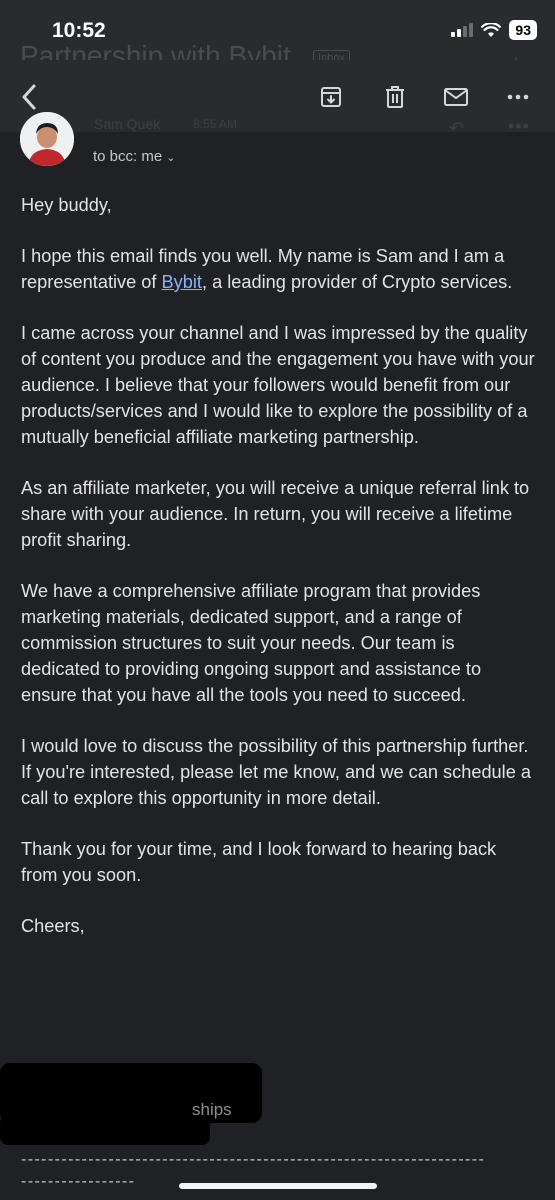 This screenshot has height=1200, width=555. What do you see at coordinates (182, 282) in the screenshot?
I see `bybit-link: Bybit` at bounding box center [182, 282].